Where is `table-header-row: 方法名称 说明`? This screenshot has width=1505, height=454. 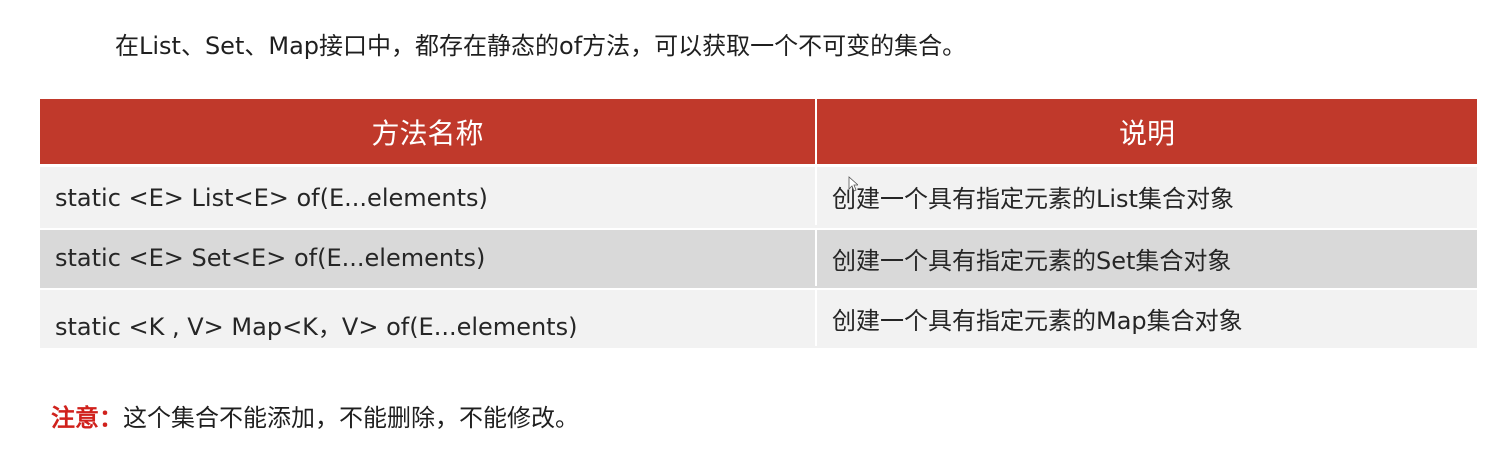 table-header-row: 方法名称 说明 is located at coordinates (758, 131).